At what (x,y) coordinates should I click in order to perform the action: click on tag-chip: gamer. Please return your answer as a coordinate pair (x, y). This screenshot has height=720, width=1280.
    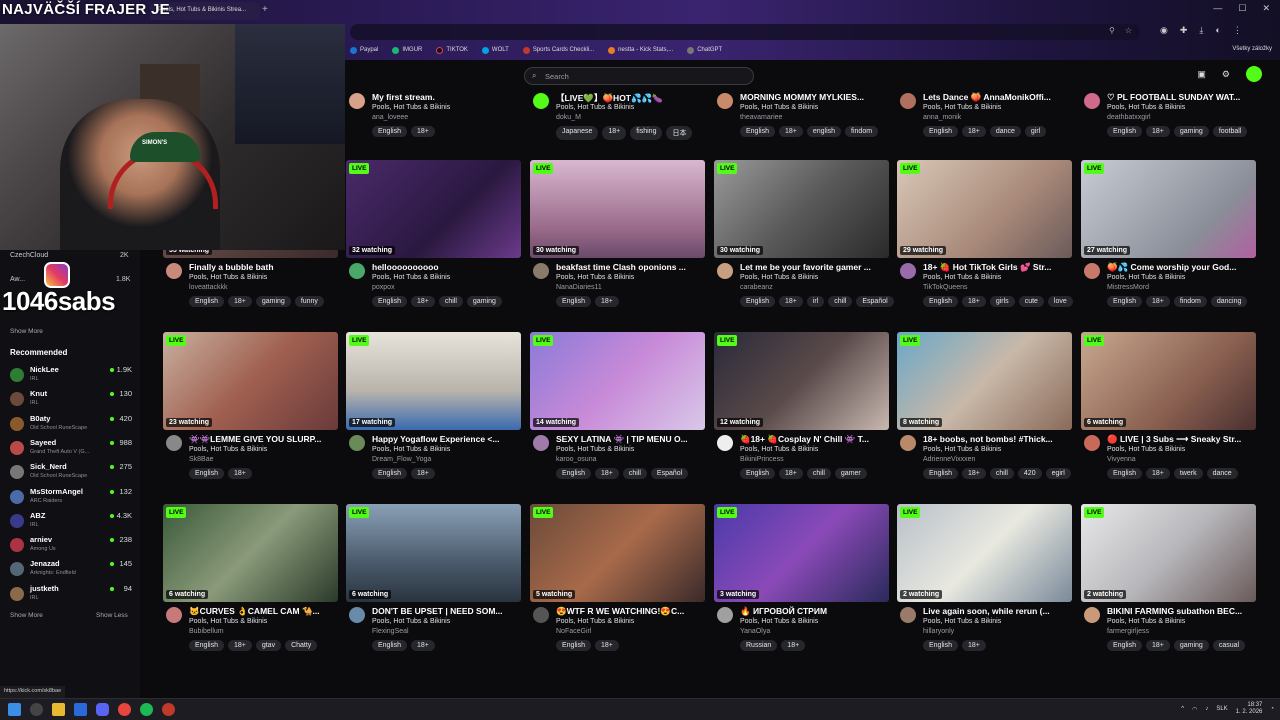
    Looking at the image, I should click on (850, 473).